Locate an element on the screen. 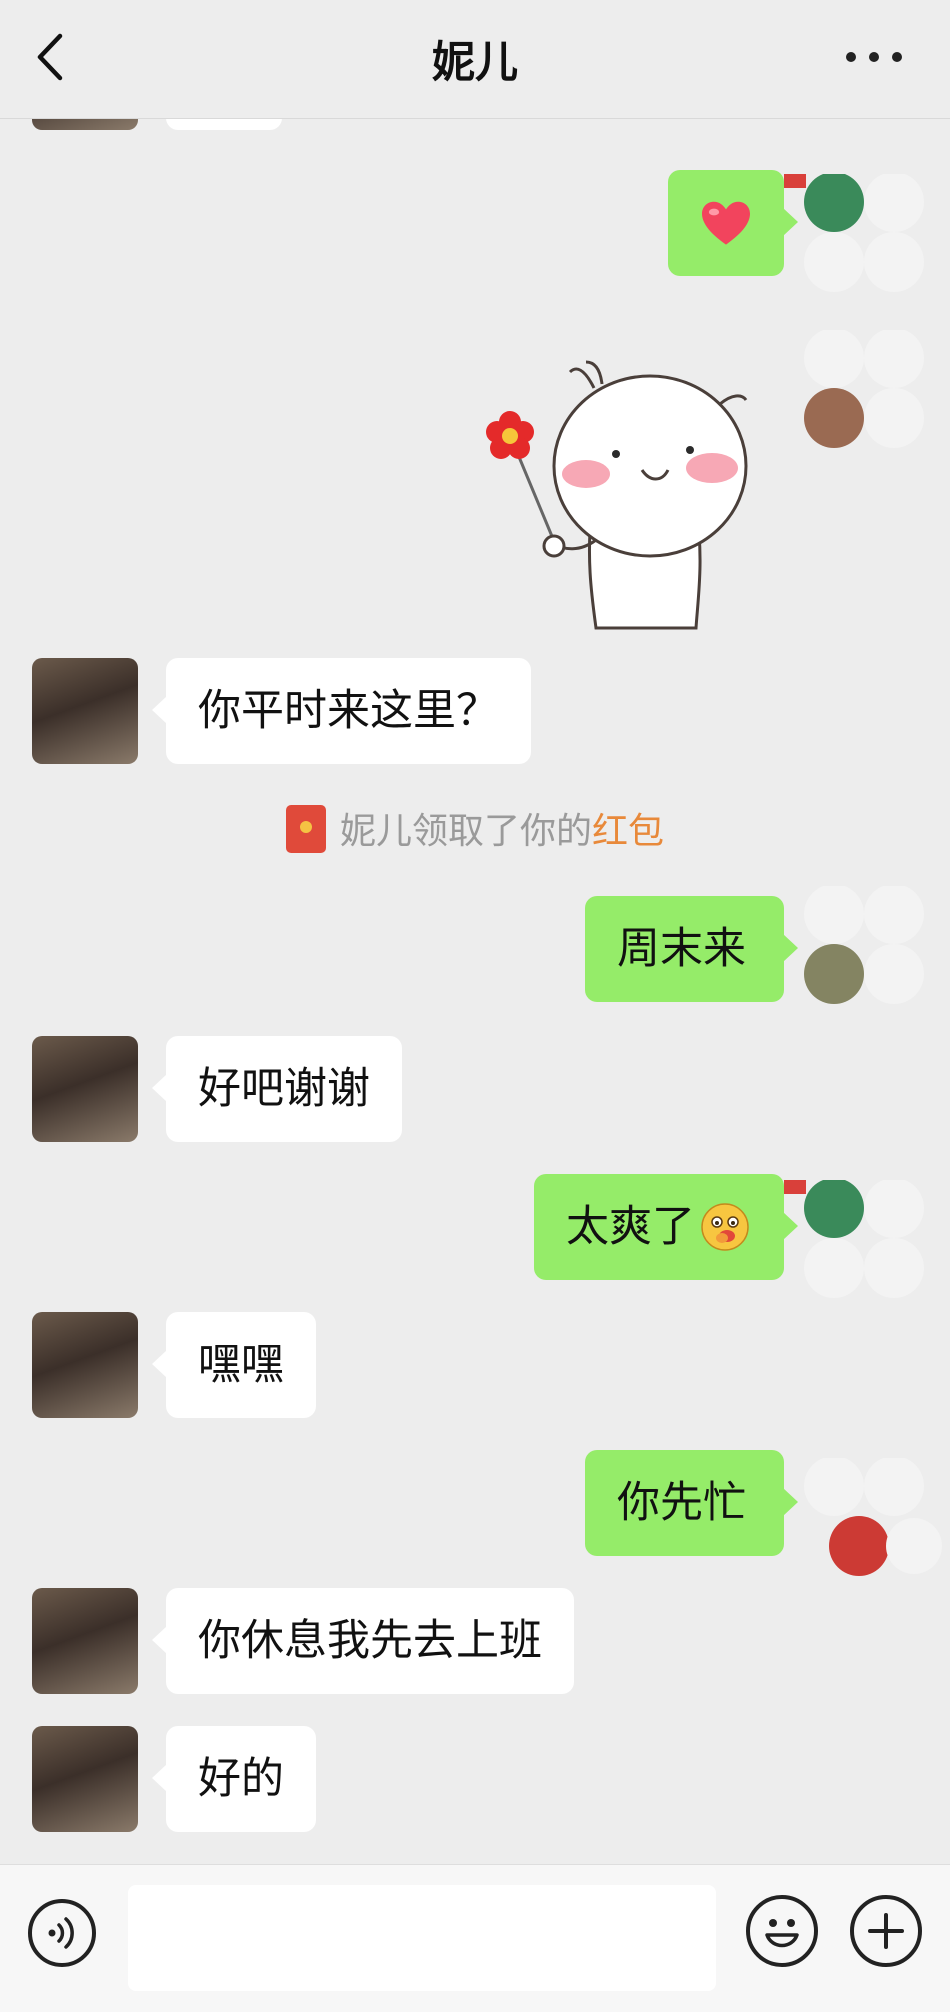  message-bubble-incoming: 好吧谢谢 is located at coordinates (277, 1089).